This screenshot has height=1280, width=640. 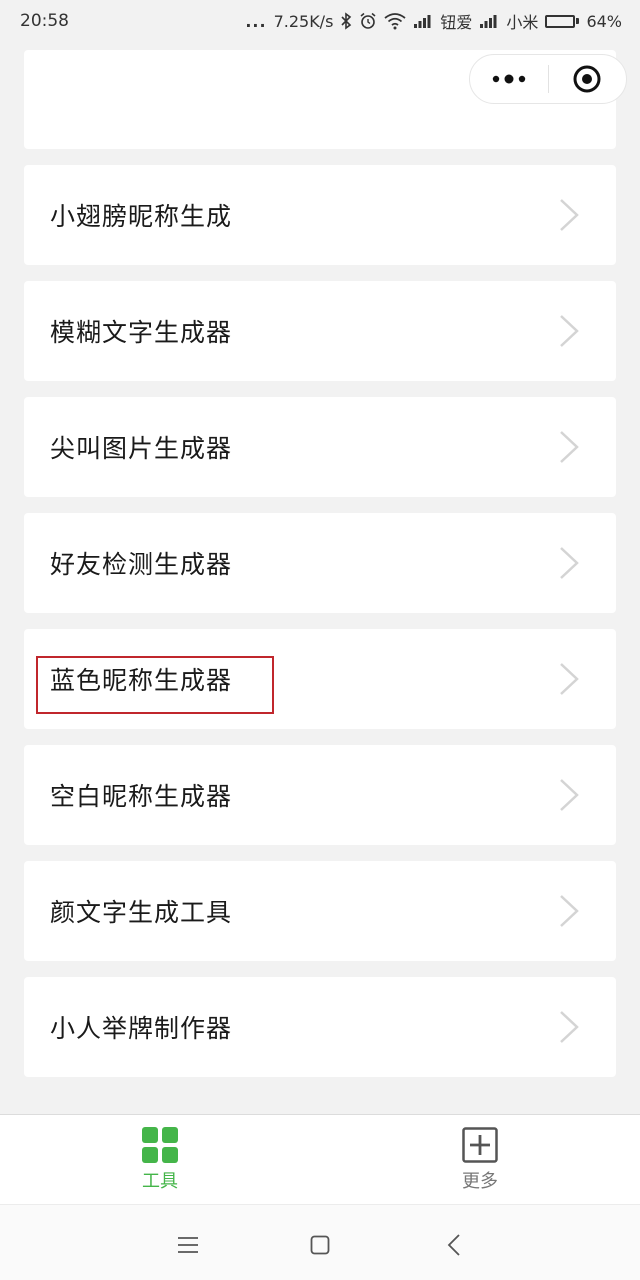 What do you see at coordinates (320, 911) in the screenshot?
I see `list-item-kaomoji: 颜文字生成工具` at bounding box center [320, 911].